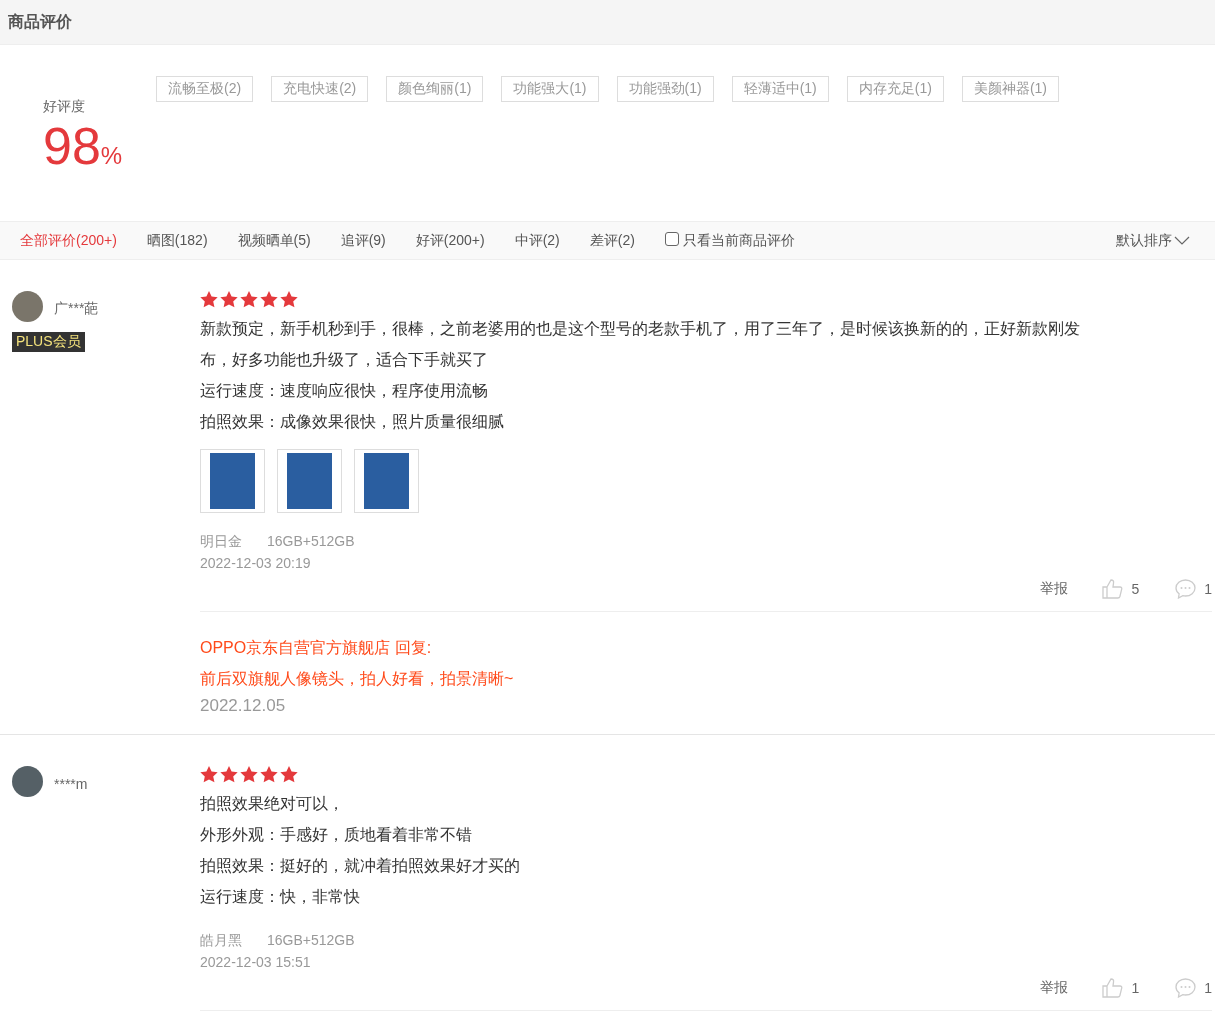  What do you see at coordinates (360, 866) in the screenshot?
I see `review-text: 拍照效果：挺好的，就冲着拍照效果好才买的` at bounding box center [360, 866].